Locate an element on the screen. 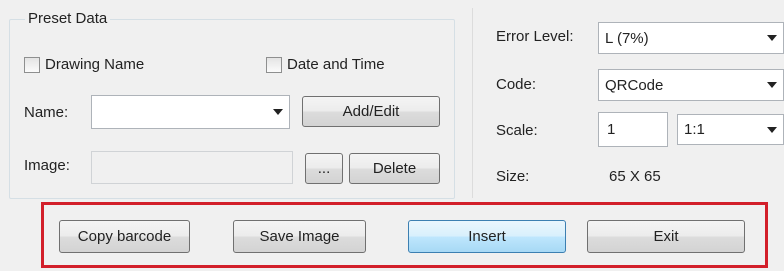 Image resolution: width=784 pixels, height=271 pixels. delete-button: Delete is located at coordinates (394, 168).